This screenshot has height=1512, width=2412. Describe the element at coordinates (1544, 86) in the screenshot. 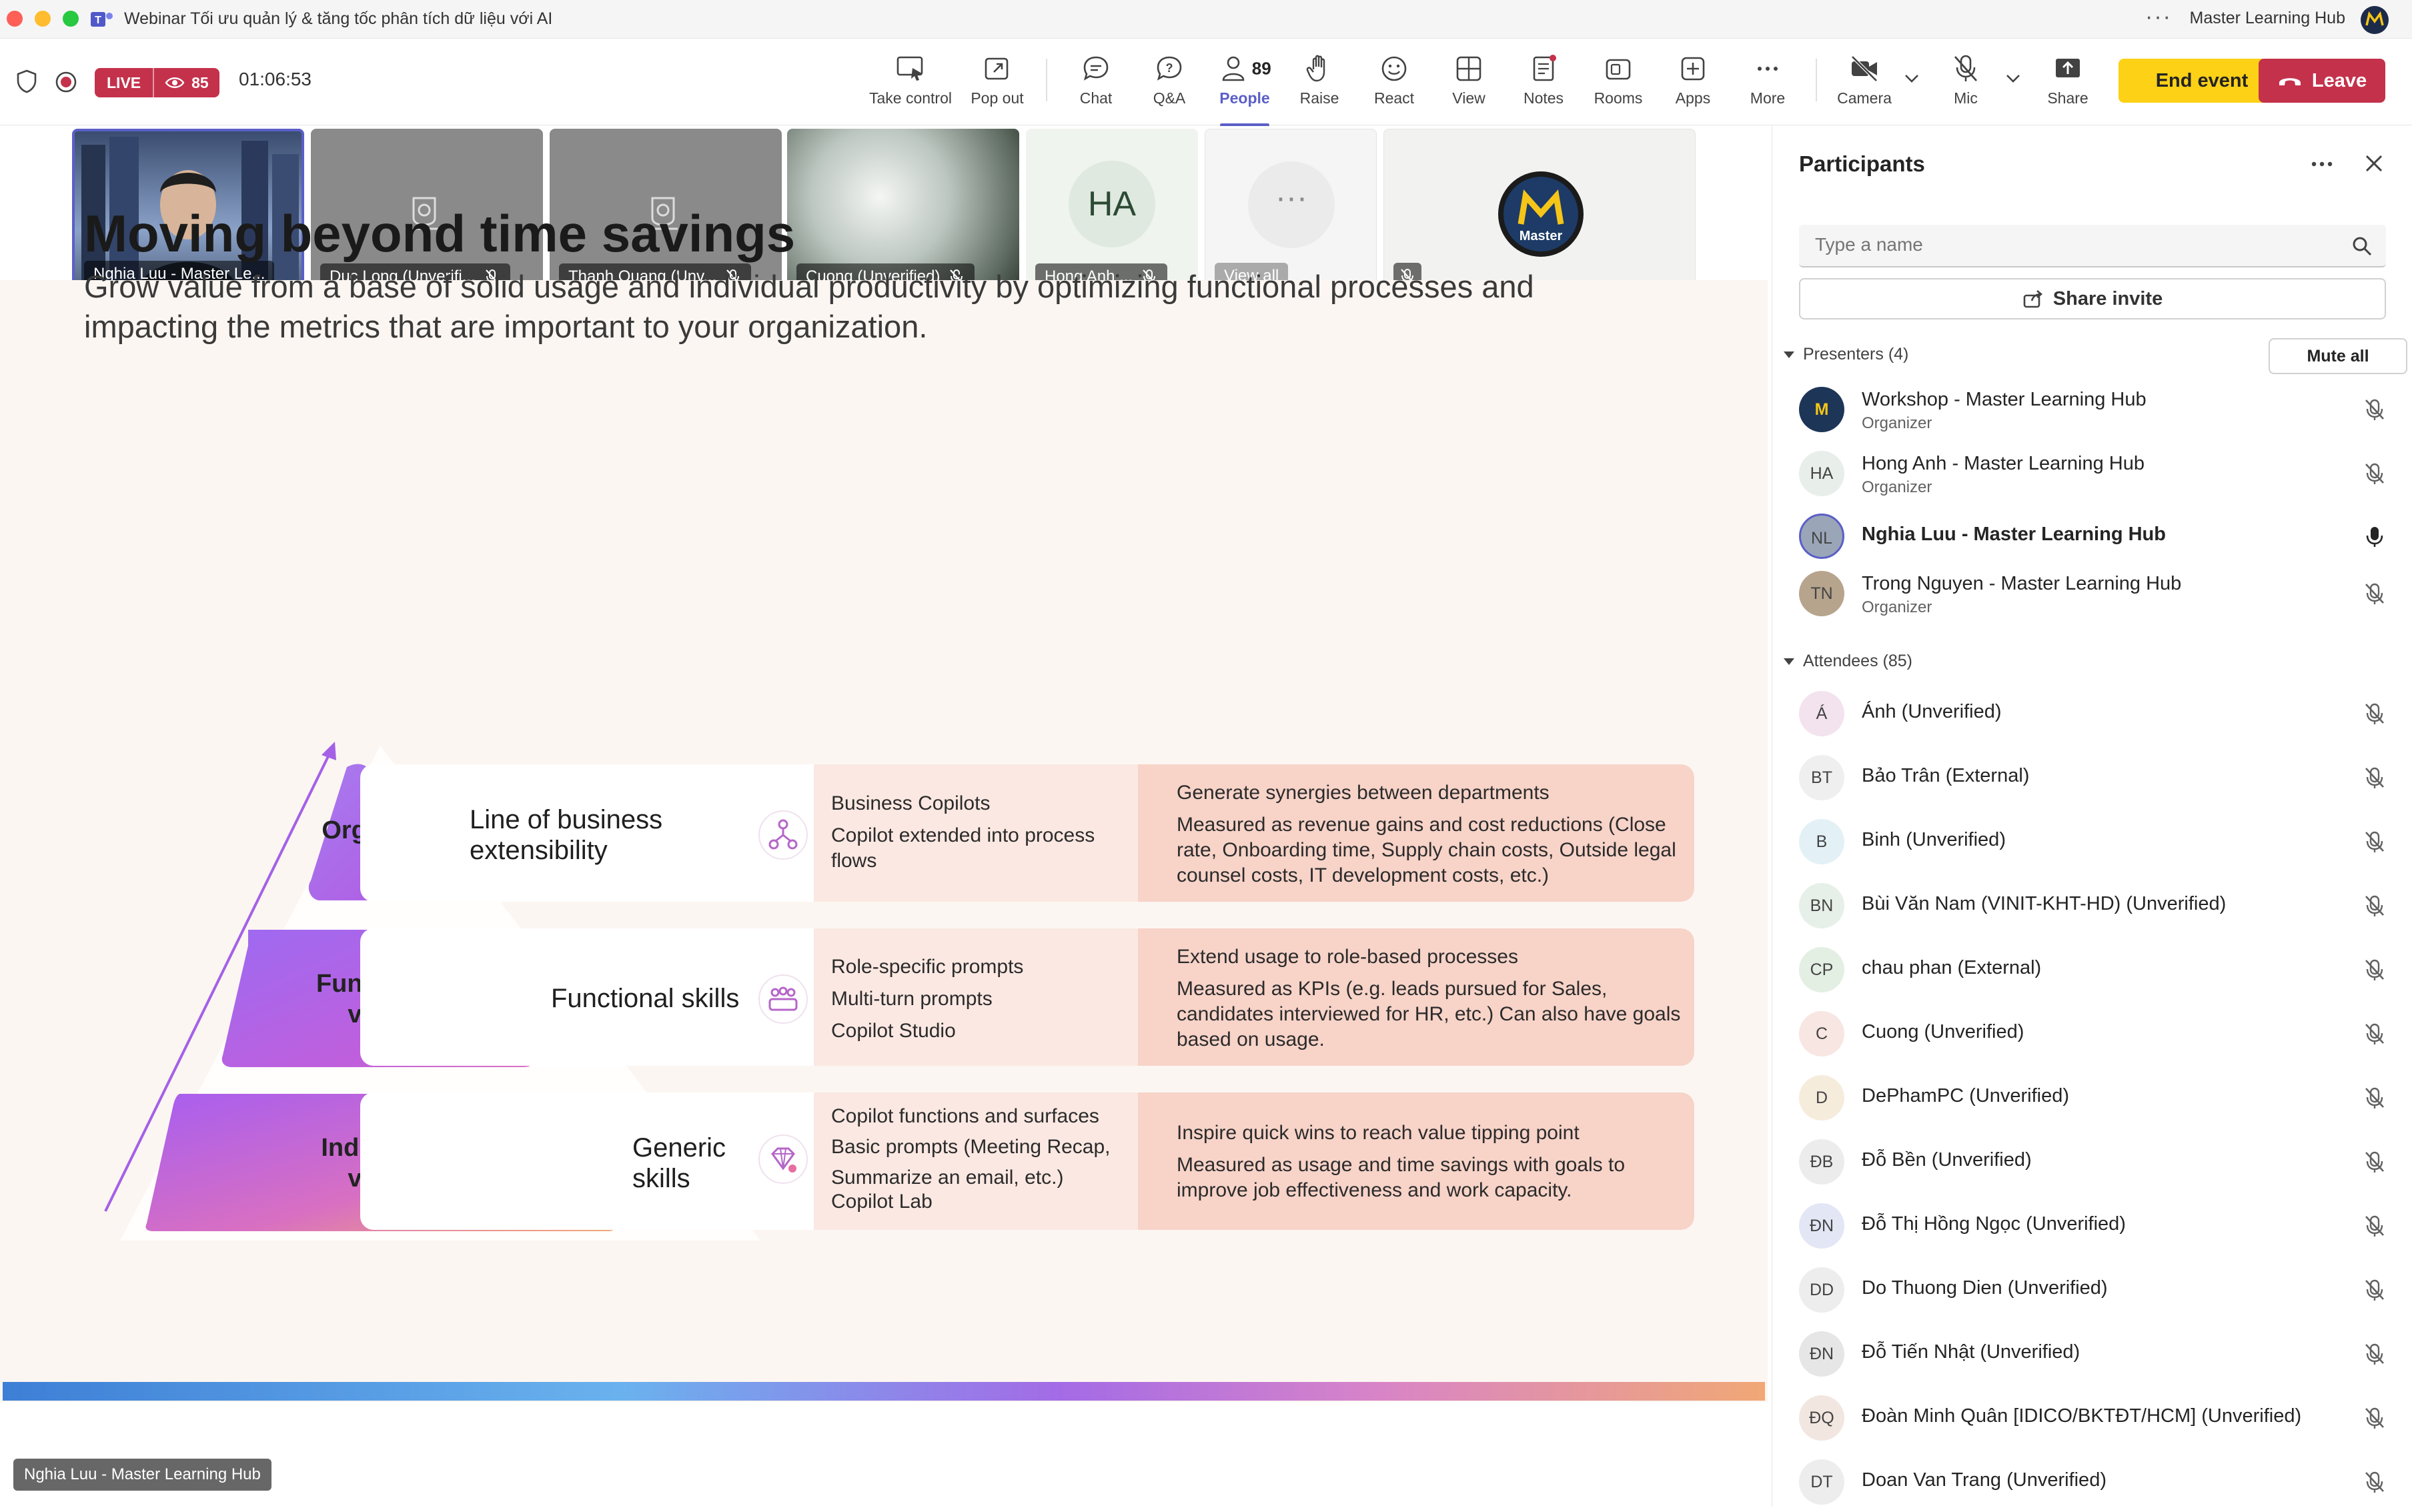

I see `notes-button: Notes` at that location.